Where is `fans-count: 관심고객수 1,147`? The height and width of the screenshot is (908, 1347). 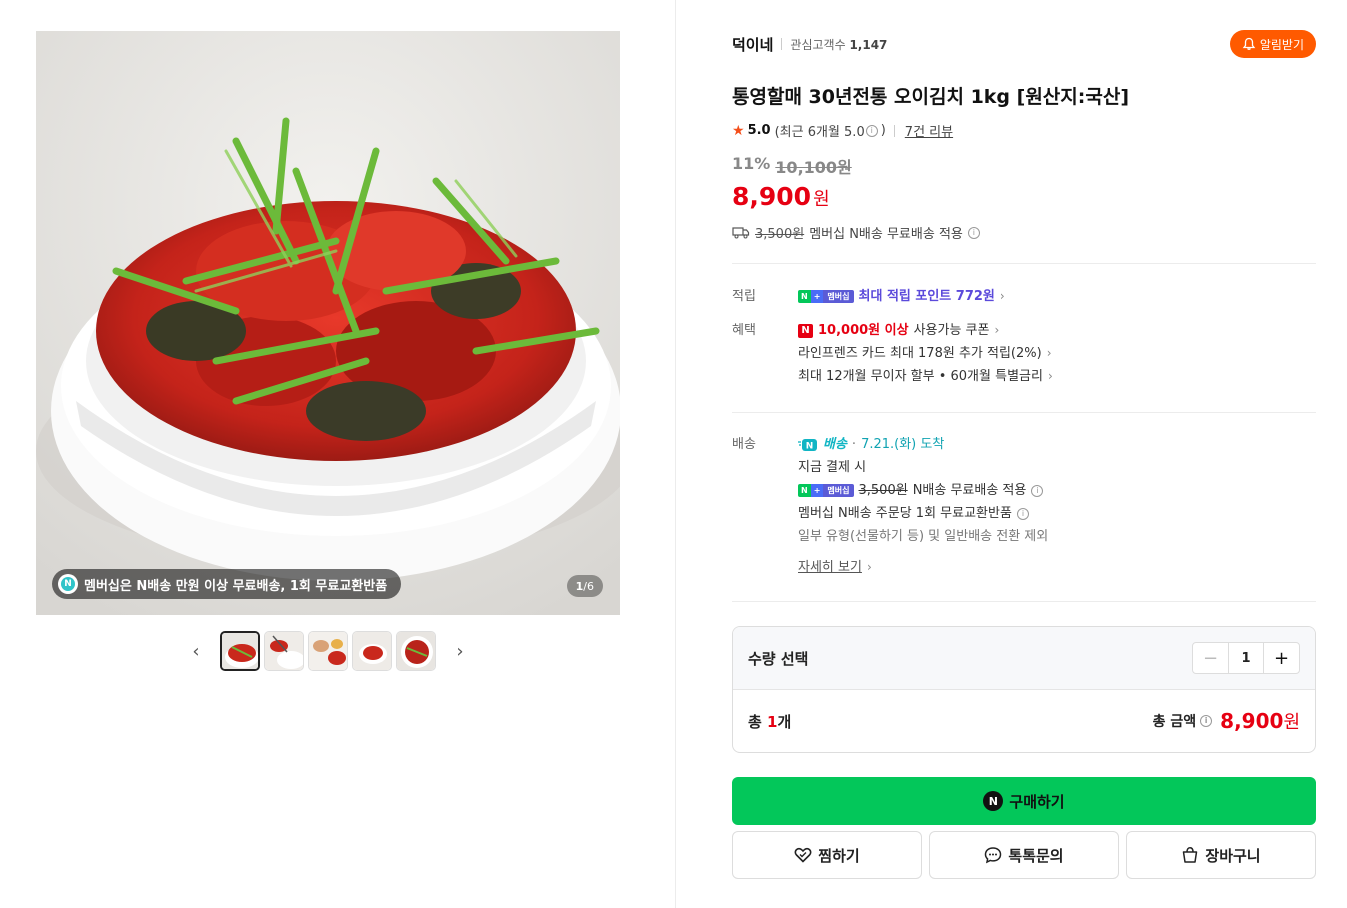
fans-count: 관심고객수 1,147 is located at coordinates (839, 44).